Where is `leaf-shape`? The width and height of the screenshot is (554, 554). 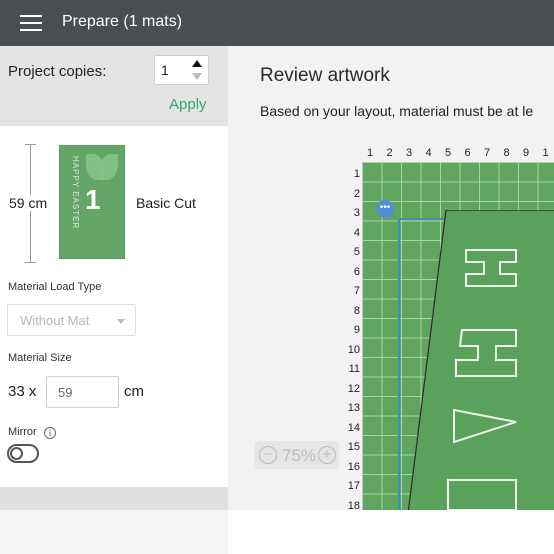 leaf-shape is located at coordinates (109, 167).